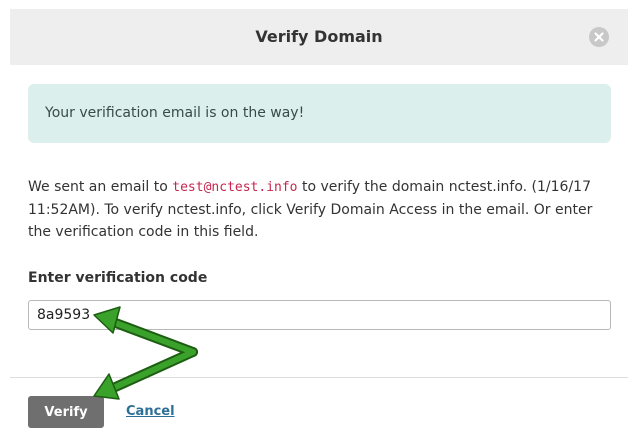 Image resolution: width=639 pixels, height=439 pixels. I want to click on alert-message: Your verification email is on the way!, so click(175, 113).